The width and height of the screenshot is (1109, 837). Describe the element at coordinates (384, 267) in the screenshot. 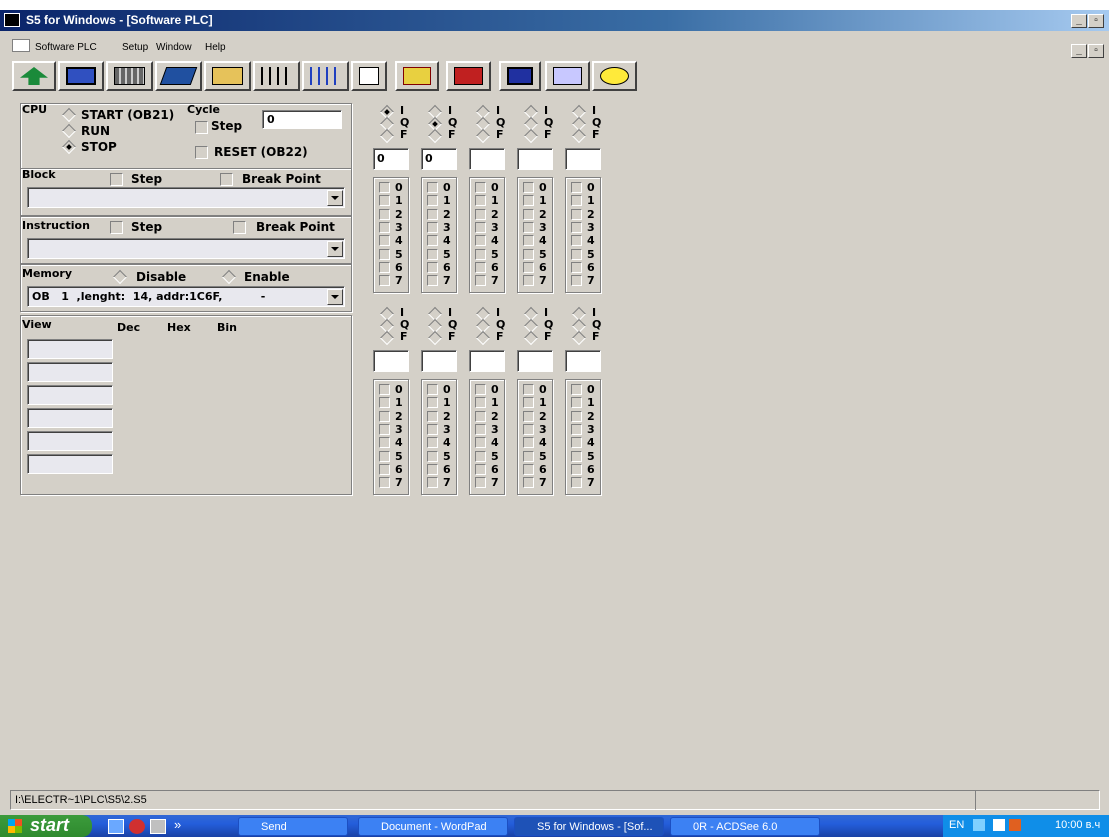

I see `io-top-1-bit-6-checkbox` at that location.